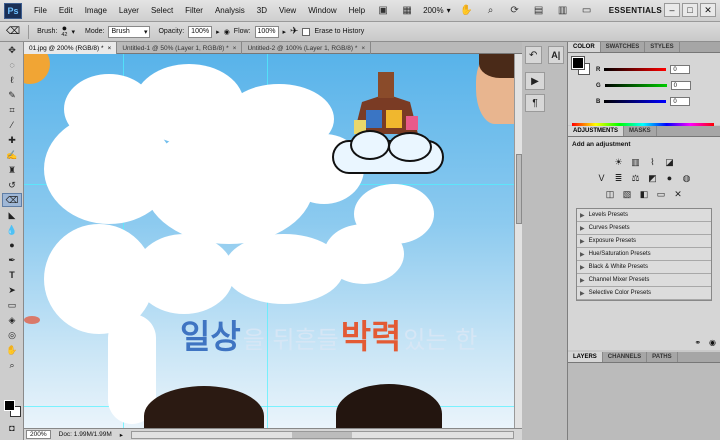 This screenshot has height=440, width=720. I want to click on blur-tool-icon: 💧, so click(12, 230).